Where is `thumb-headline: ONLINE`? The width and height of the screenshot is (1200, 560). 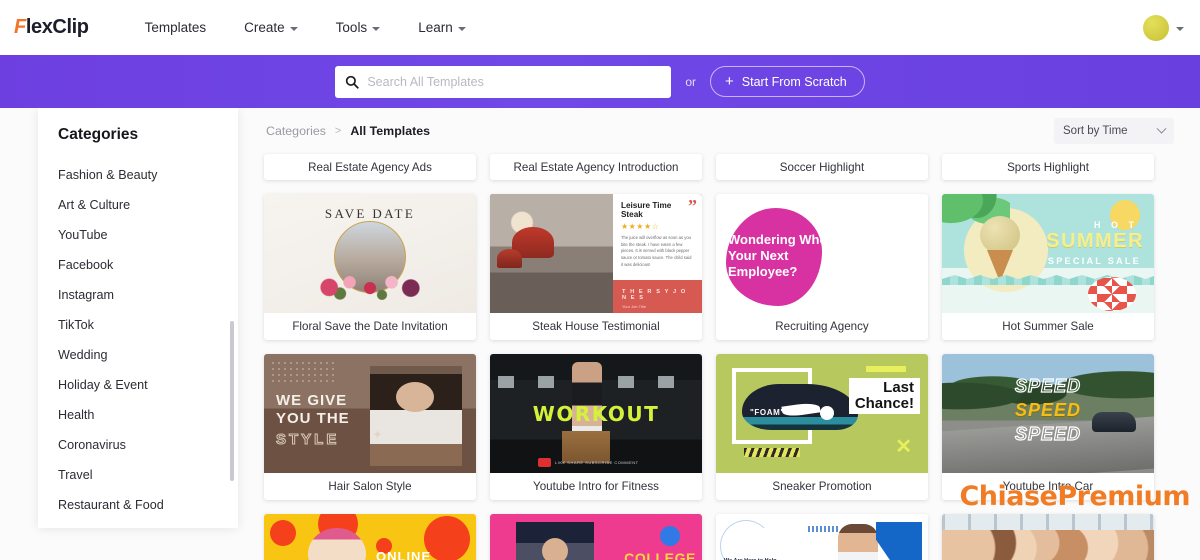
thumb-headline: ONLINE is located at coordinates (404, 554).